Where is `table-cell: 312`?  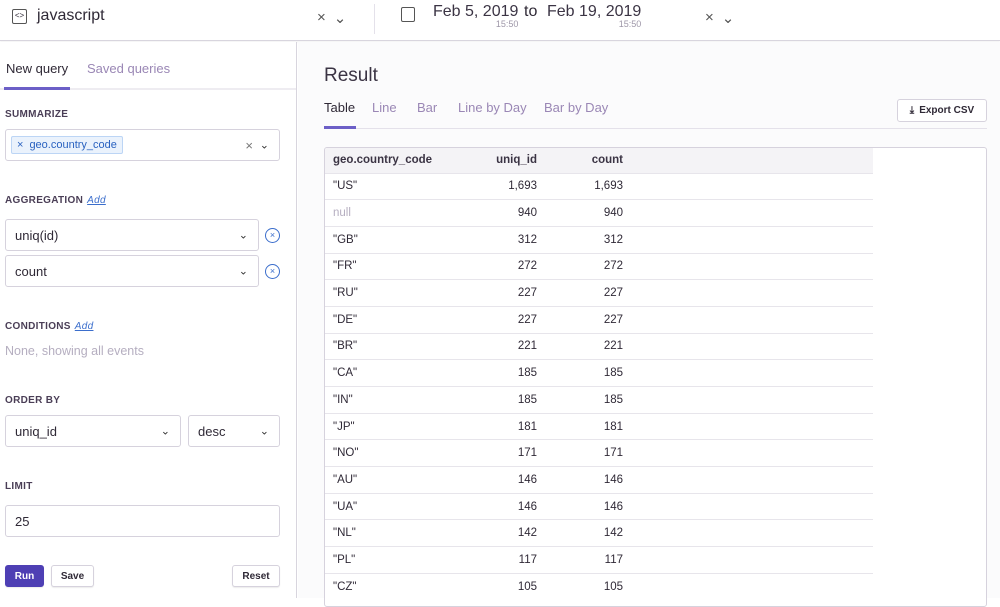 table-cell: 312 is located at coordinates (588, 239).